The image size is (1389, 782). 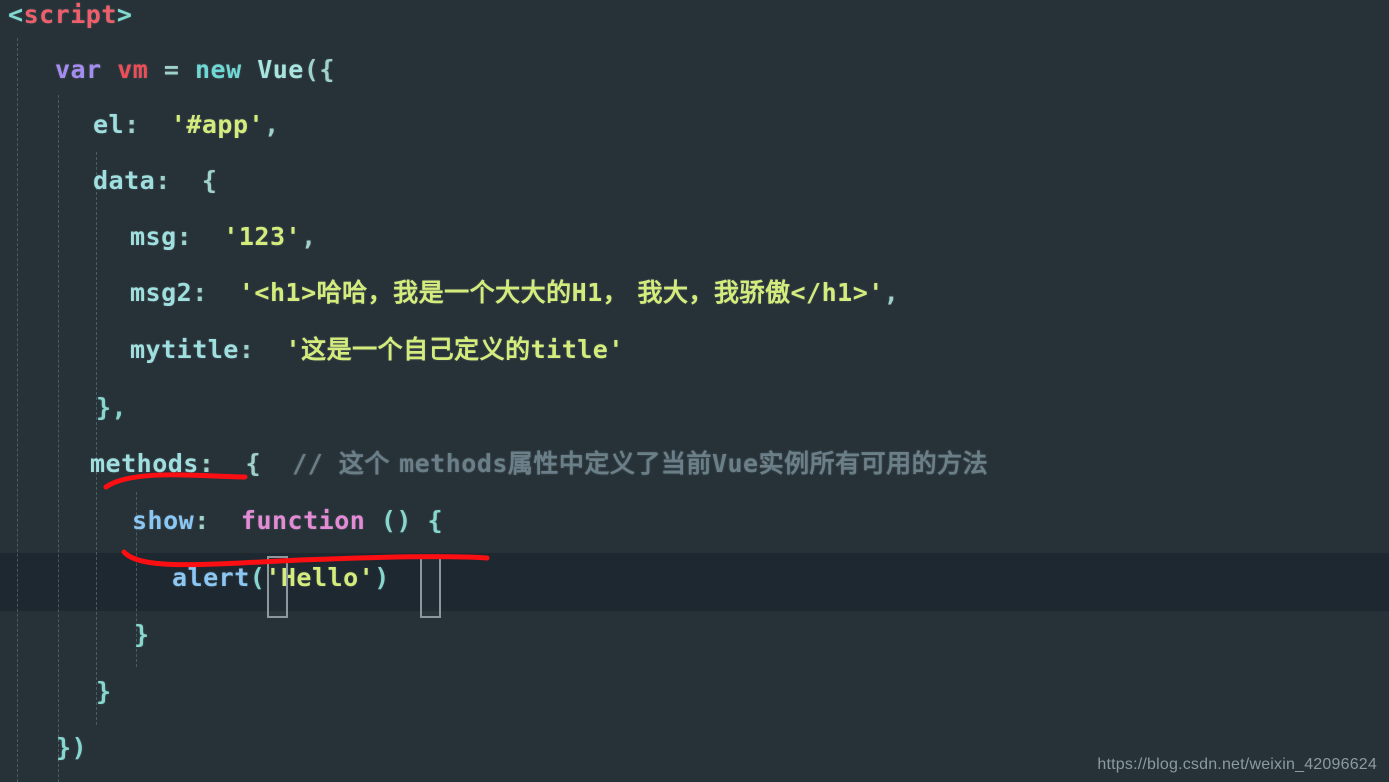 I want to click on line-vue-close-token-0: }), so click(x=72, y=747).